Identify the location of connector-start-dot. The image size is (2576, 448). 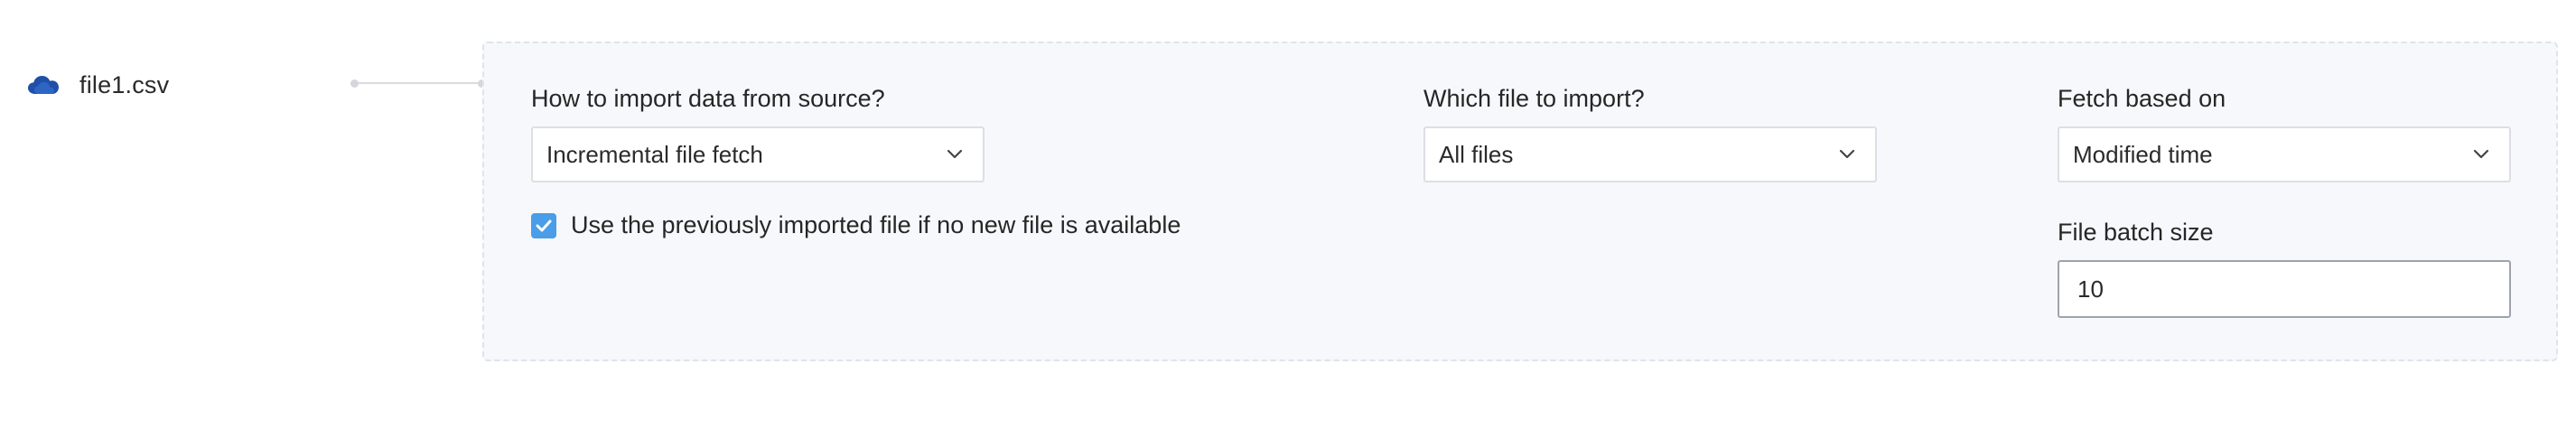
(354, 84).